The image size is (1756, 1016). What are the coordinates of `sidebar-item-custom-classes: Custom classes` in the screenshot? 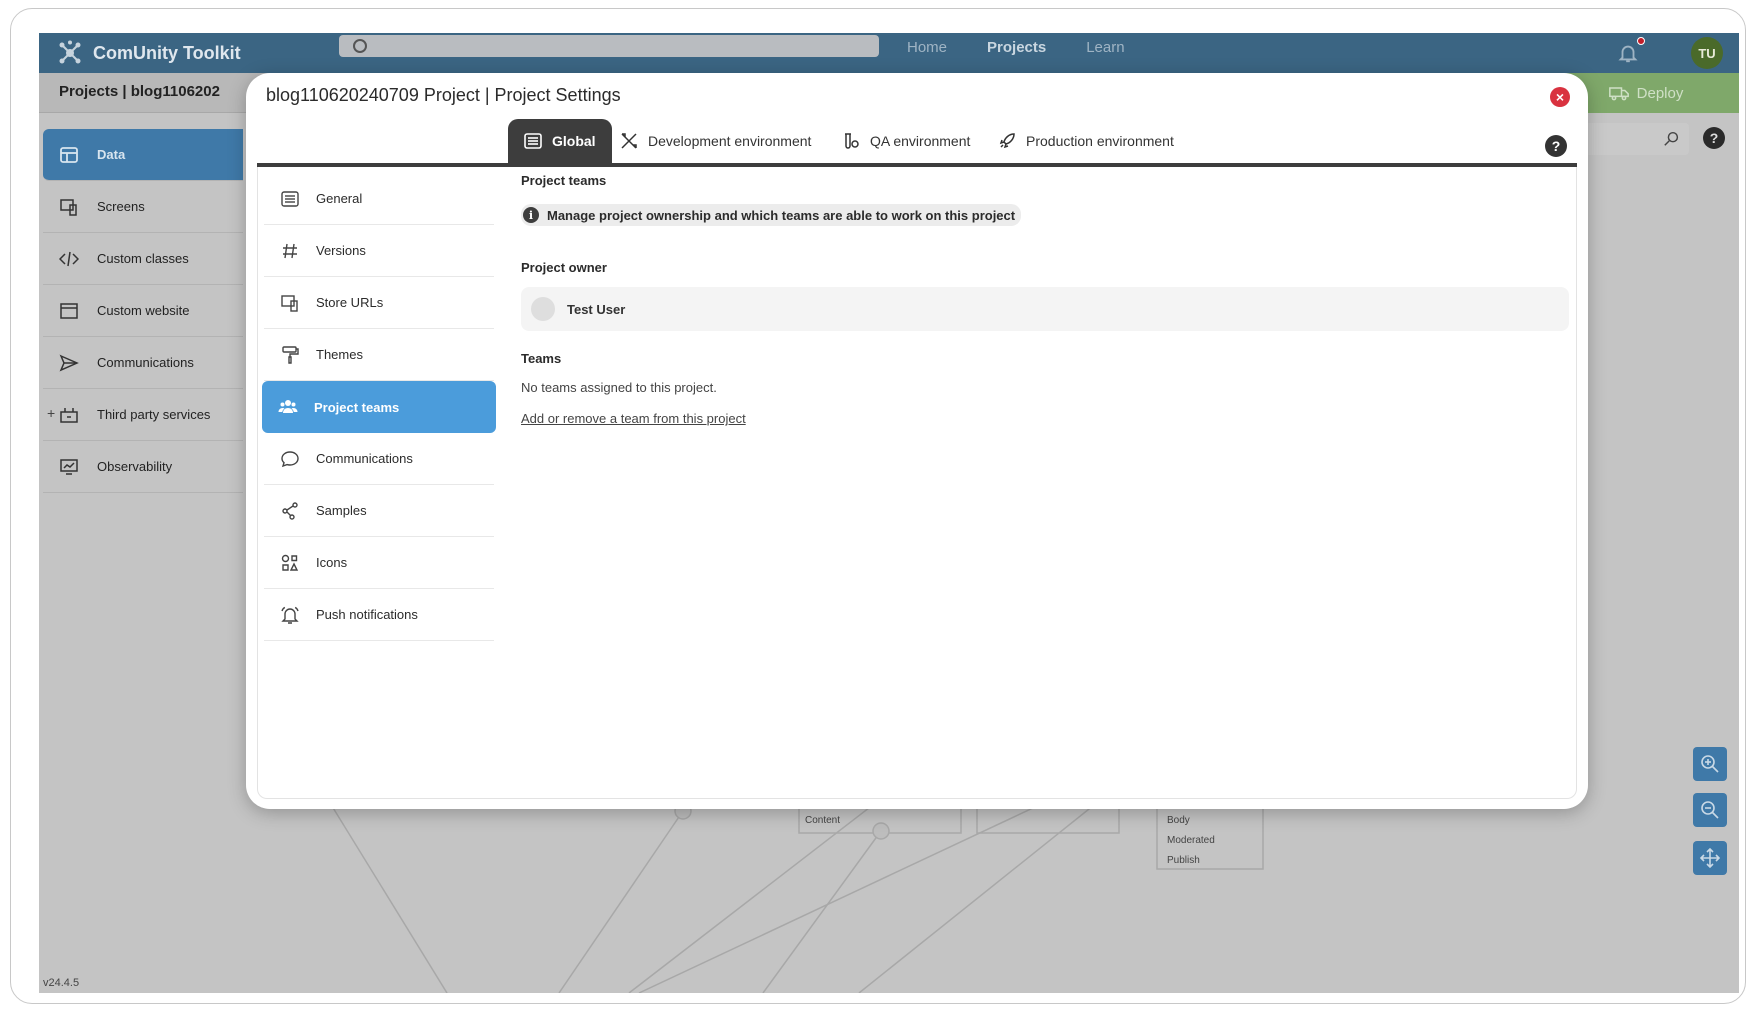 It's located at (143, 259).